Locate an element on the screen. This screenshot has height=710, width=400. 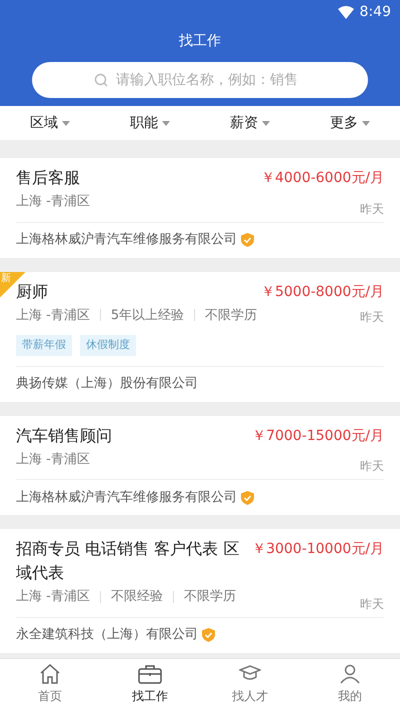
page-title: 找工作 is located at coordinates (200, 41).